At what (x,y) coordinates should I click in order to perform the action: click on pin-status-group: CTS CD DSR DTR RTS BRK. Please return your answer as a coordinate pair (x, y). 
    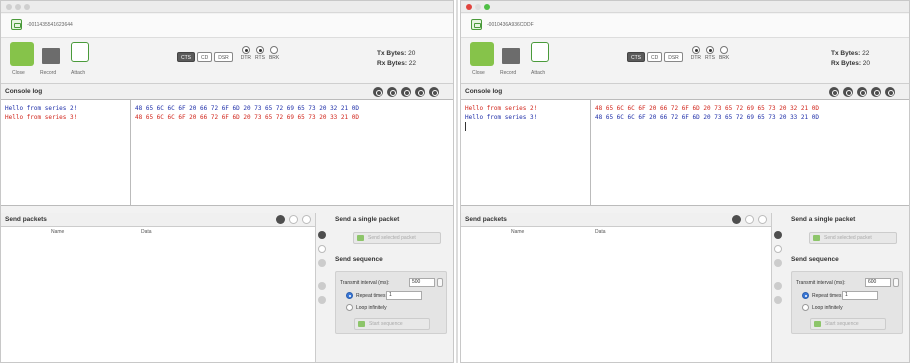
    Looking at the image, I should click on (678, 56).